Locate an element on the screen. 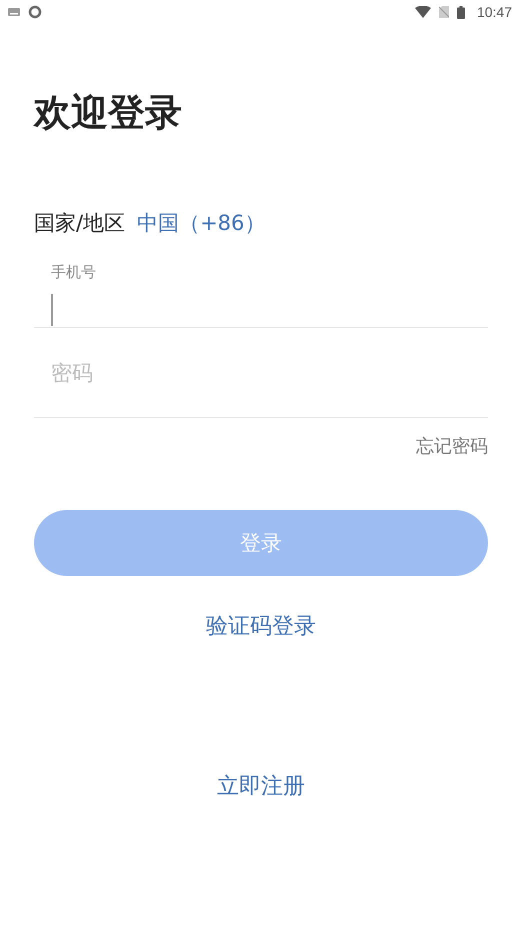 The width and height of the screenshot is (522, 928). region-selector: 中国（+86） is located at coordinates (201, 223).